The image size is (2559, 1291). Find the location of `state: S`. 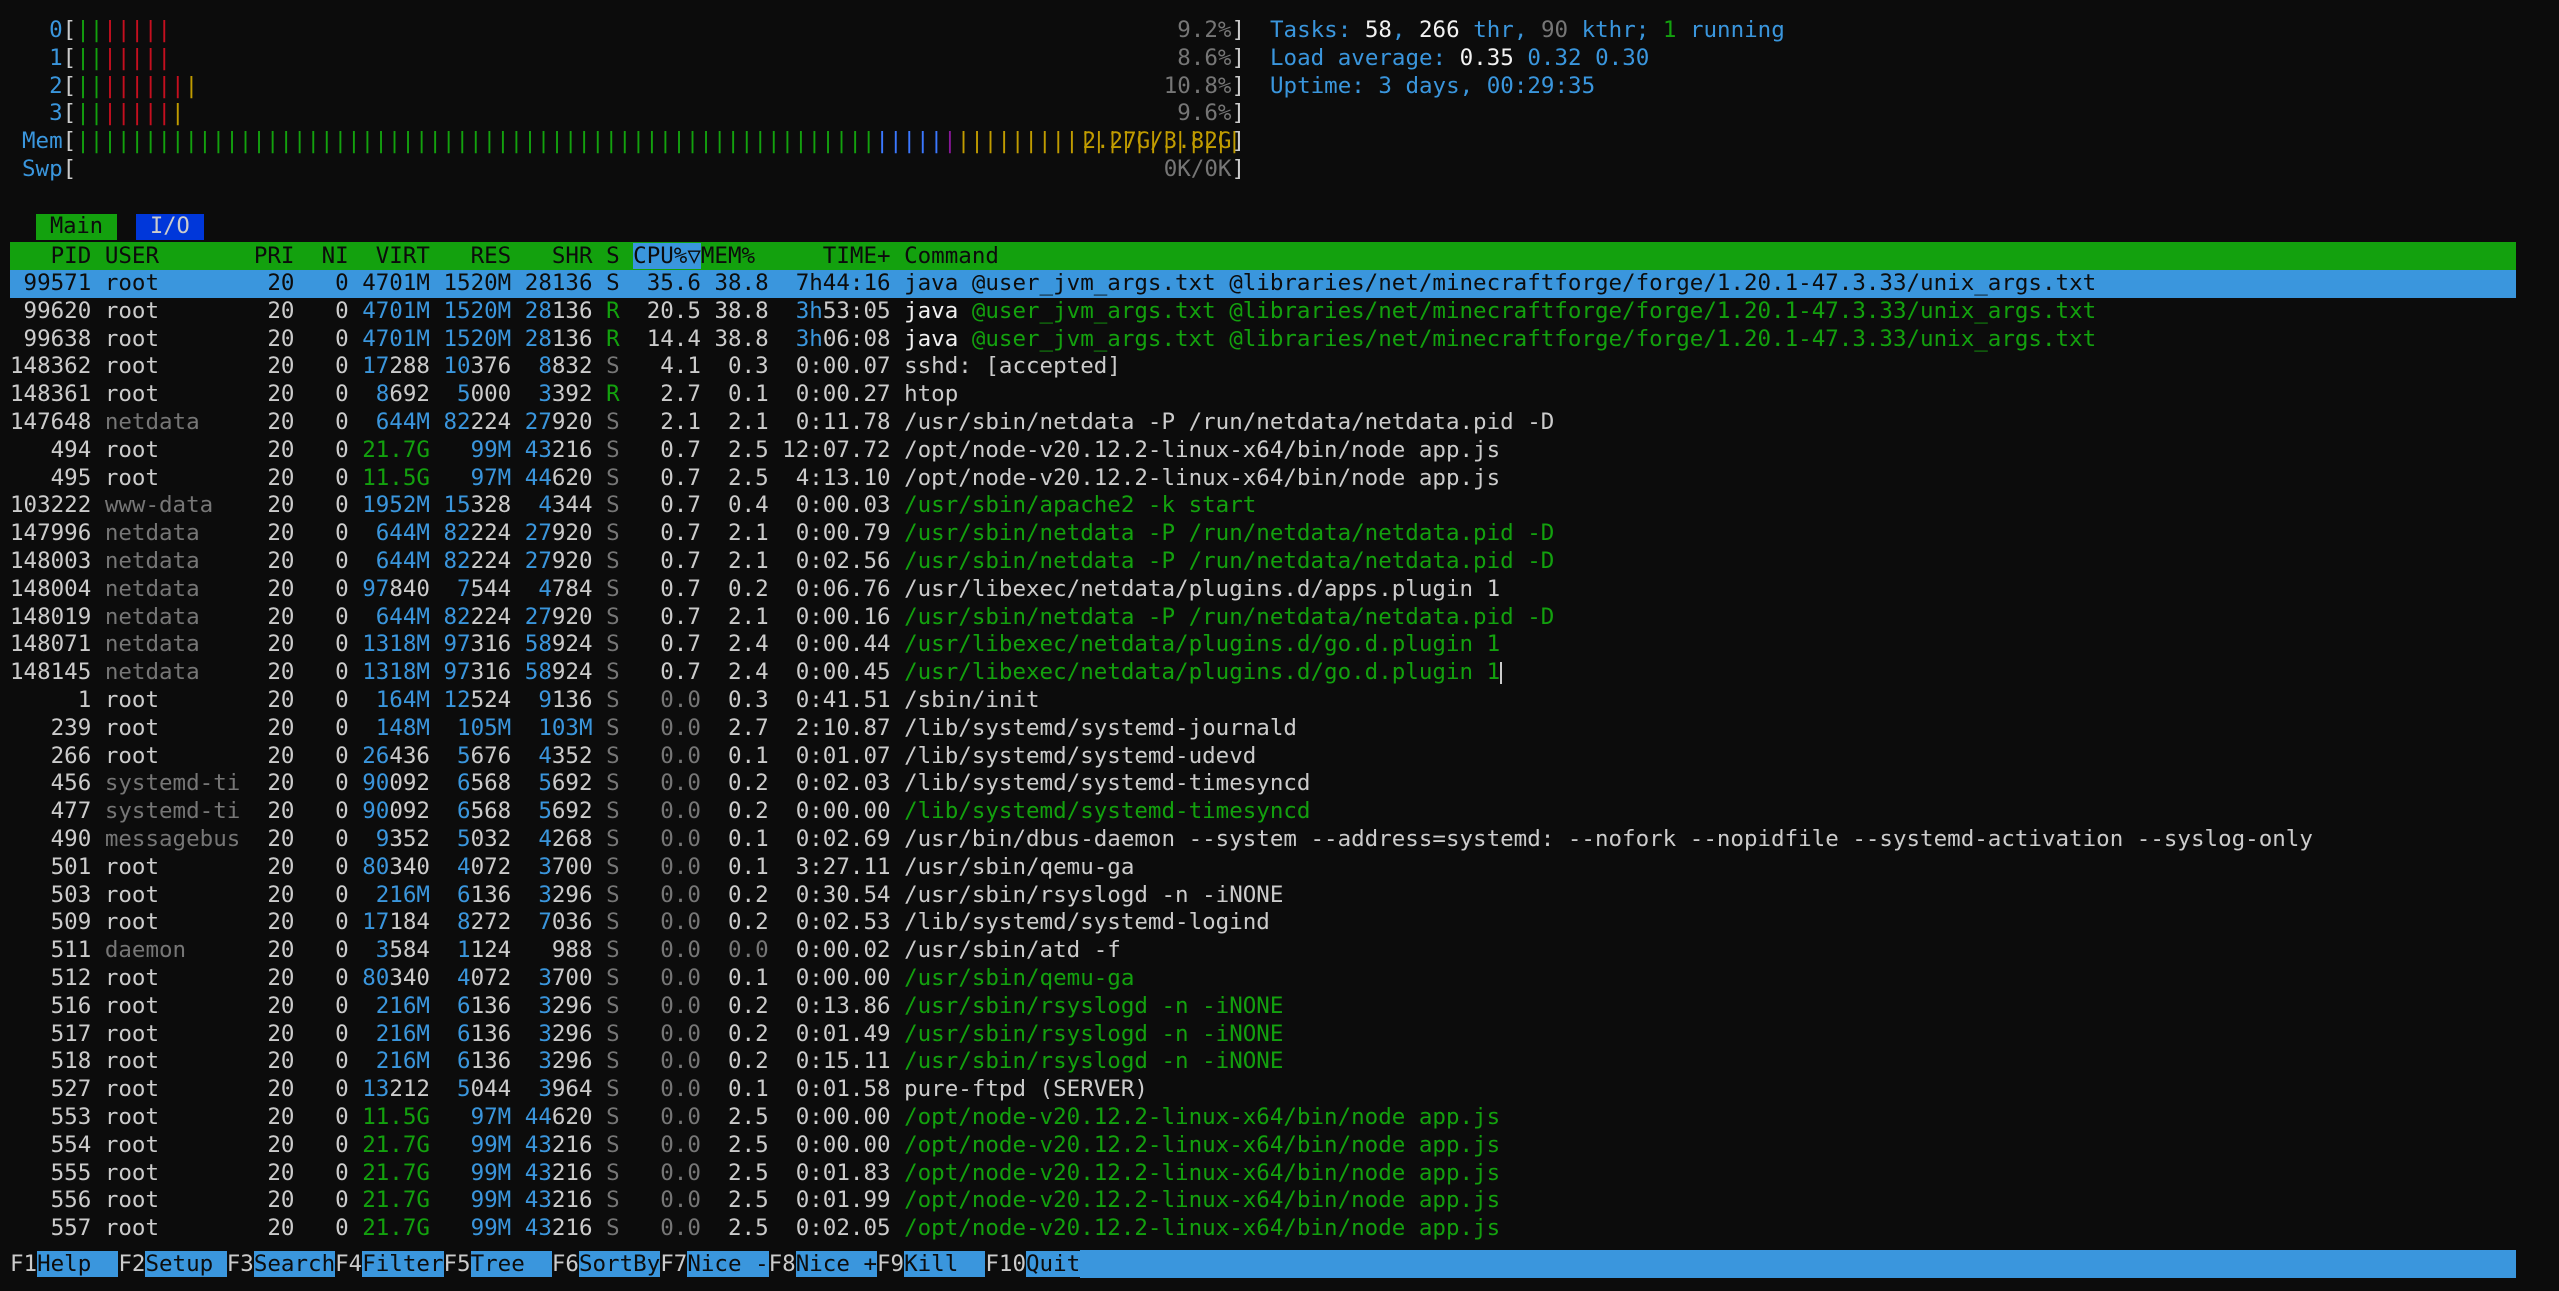

state: S is located at coordinates (613, 449).